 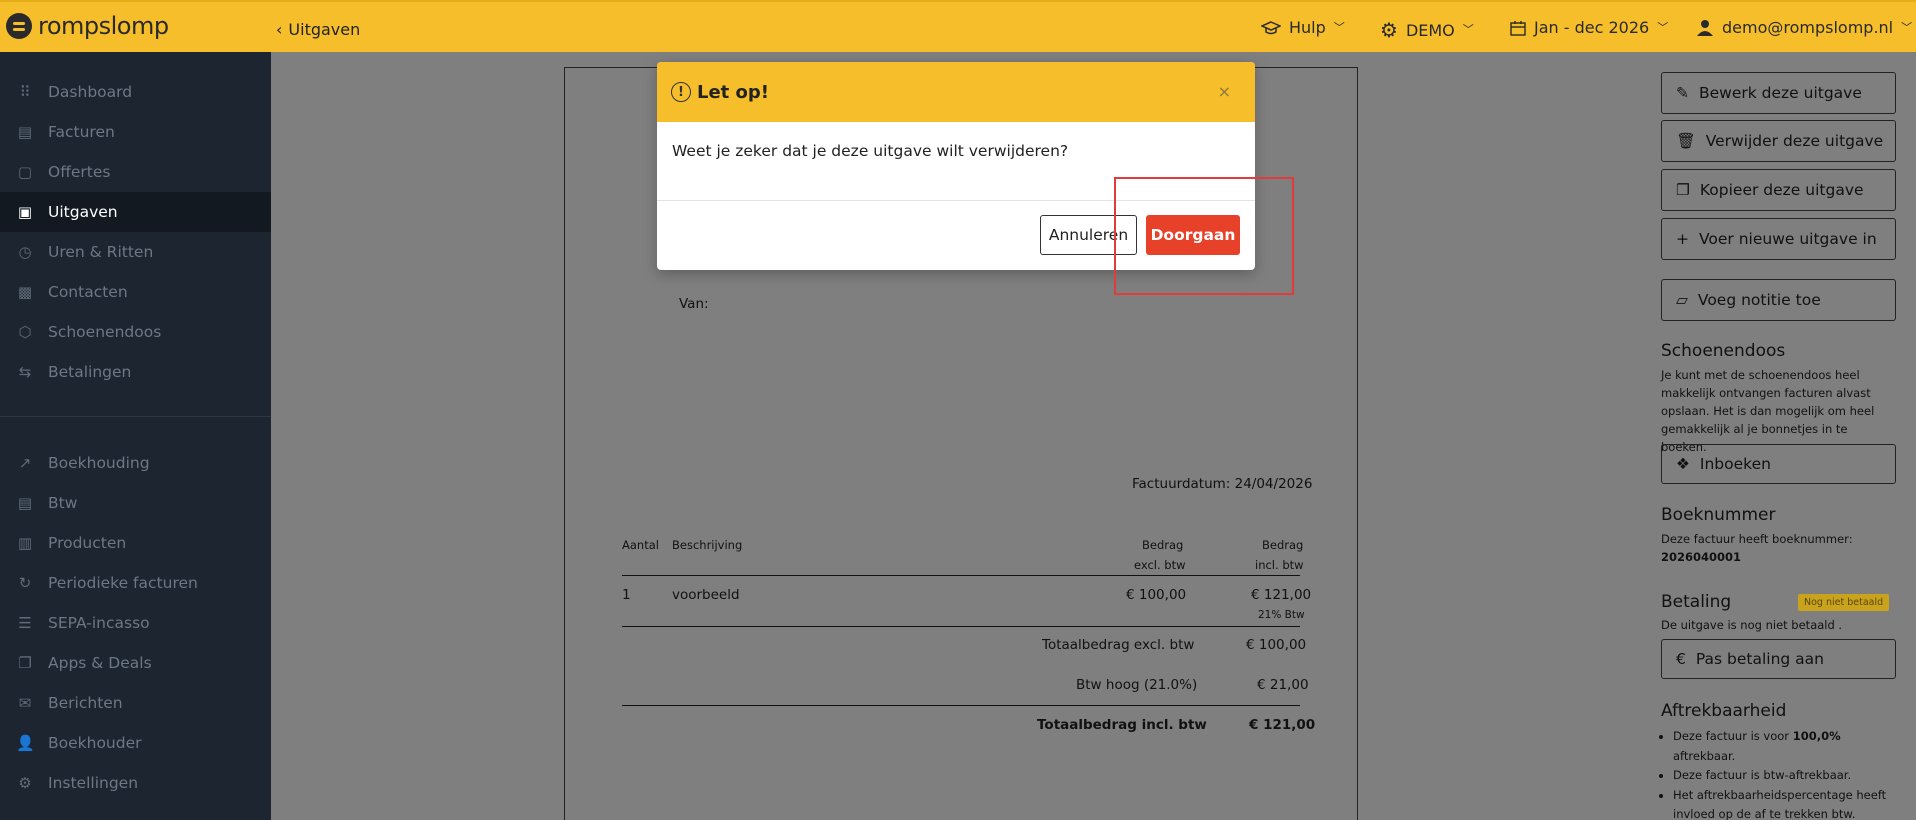 I want to click on user-menu: demo@rompslomp.nl ﹀, so click(x=1804, y=27).